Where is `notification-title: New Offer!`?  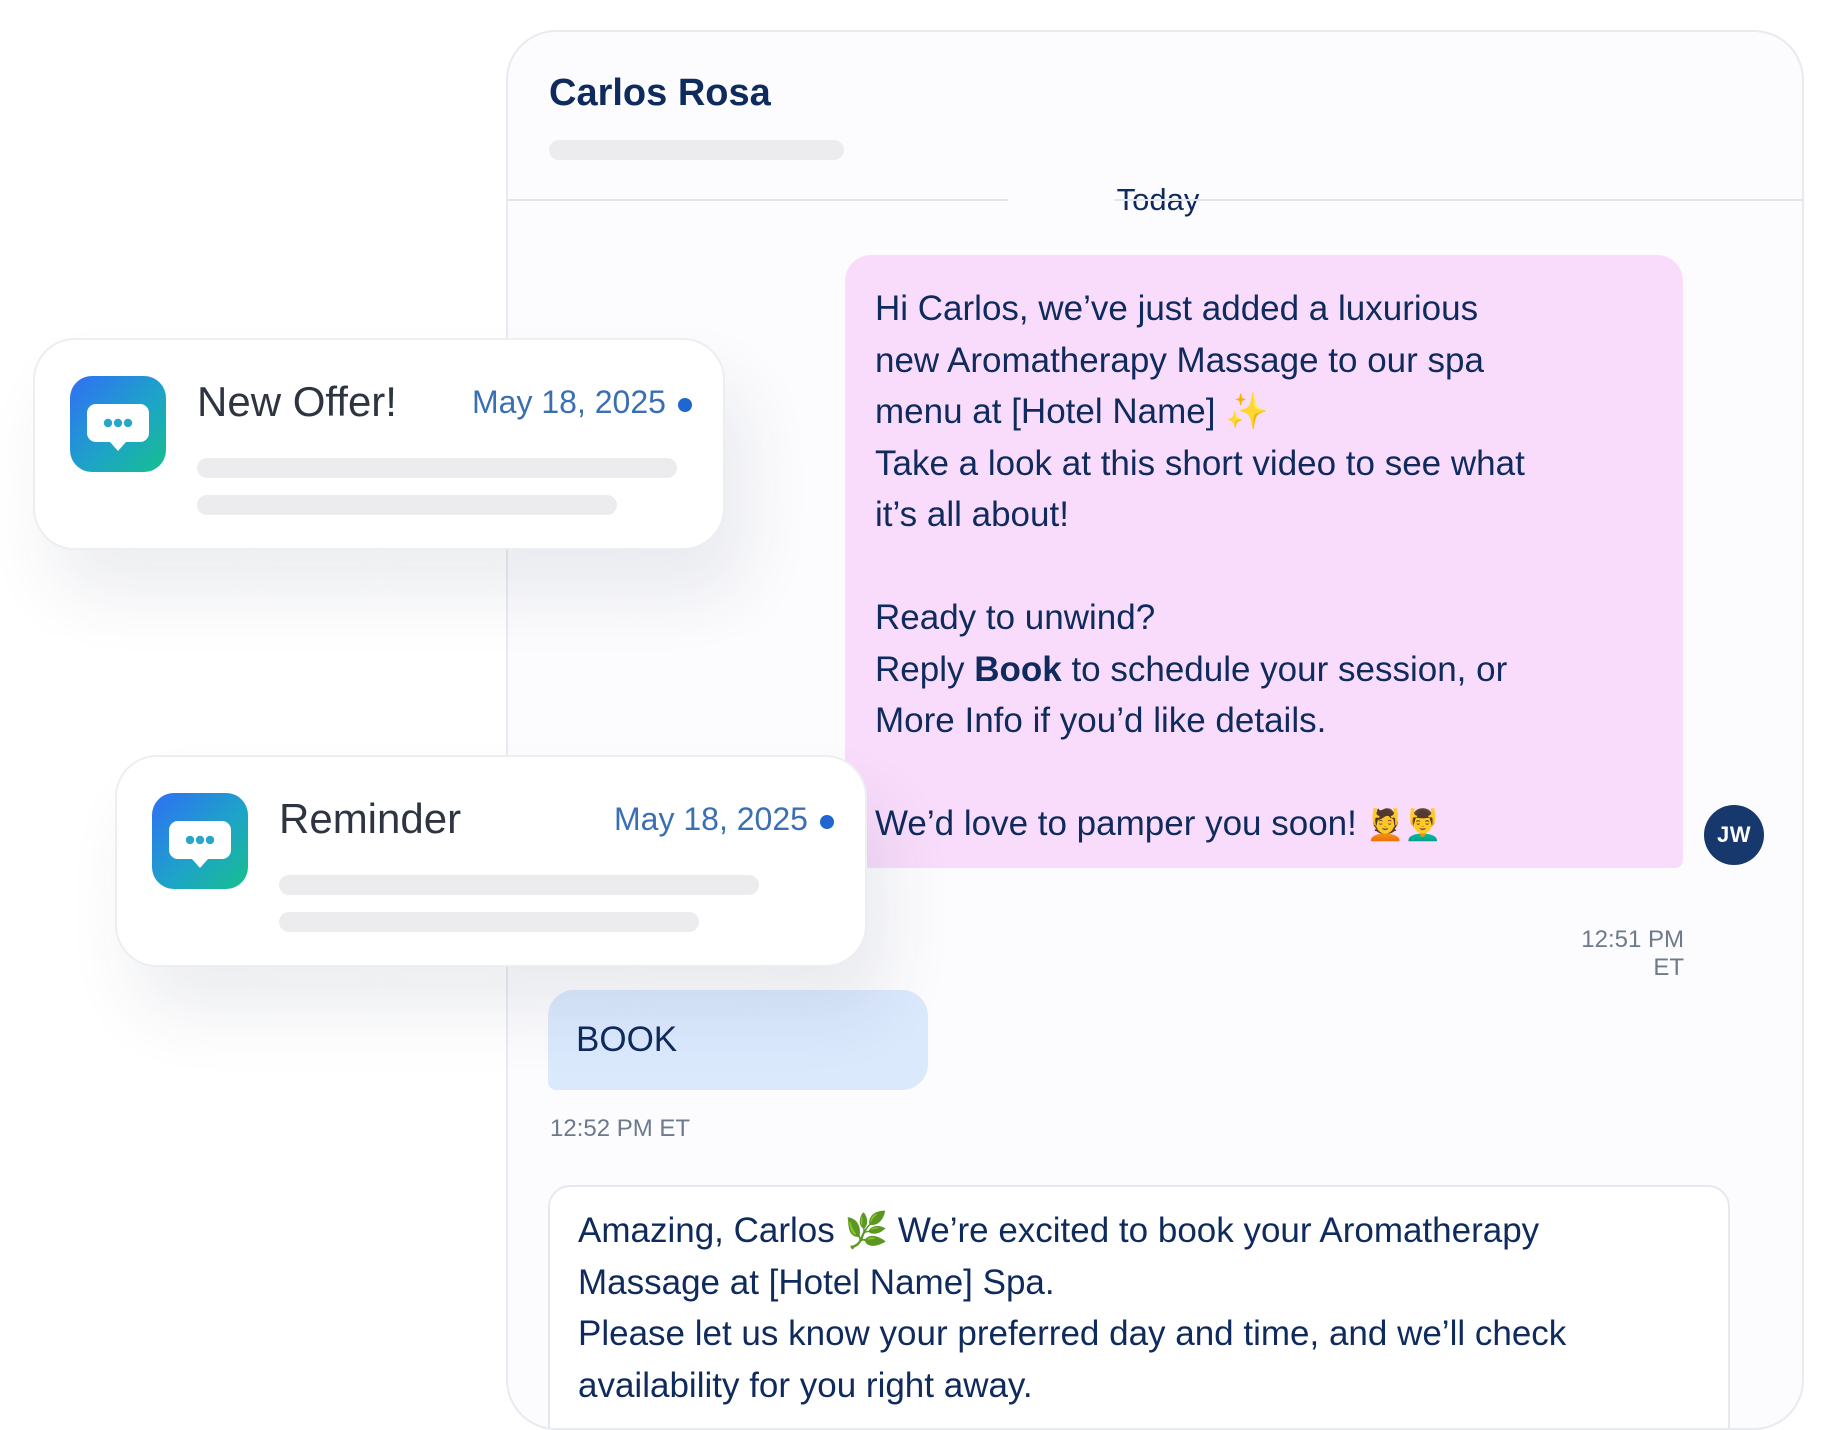
notification-title: New Offer! is located at coordinates (297, 401).